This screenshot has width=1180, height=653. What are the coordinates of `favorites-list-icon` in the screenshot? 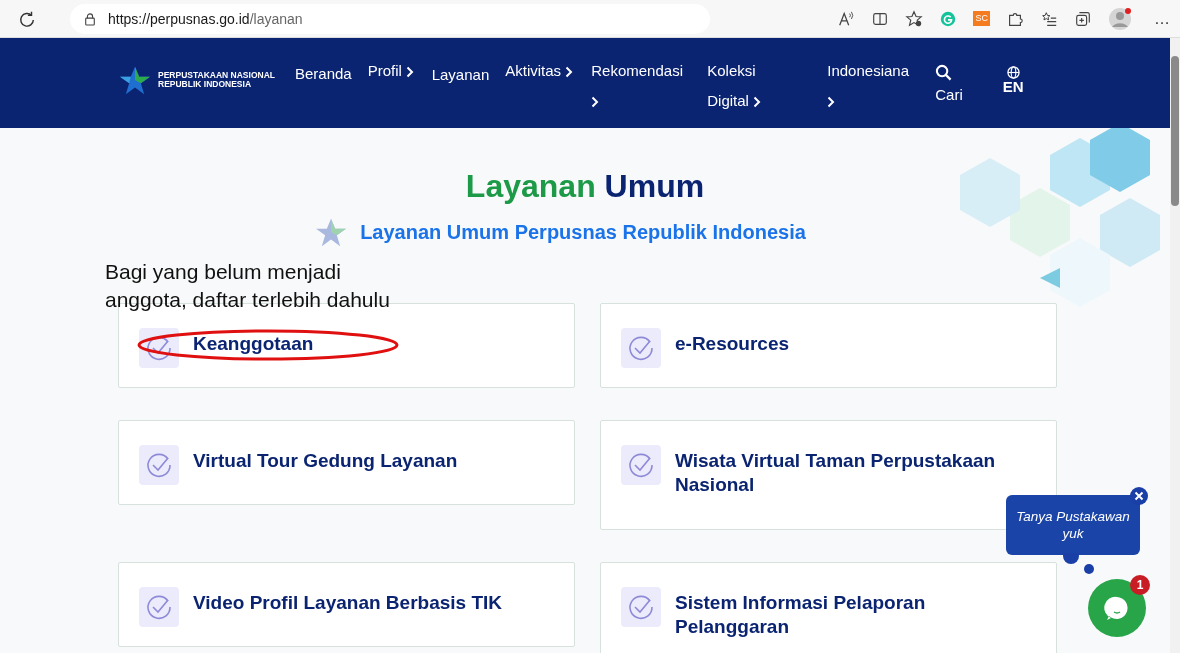 It's located at (1049, 18).